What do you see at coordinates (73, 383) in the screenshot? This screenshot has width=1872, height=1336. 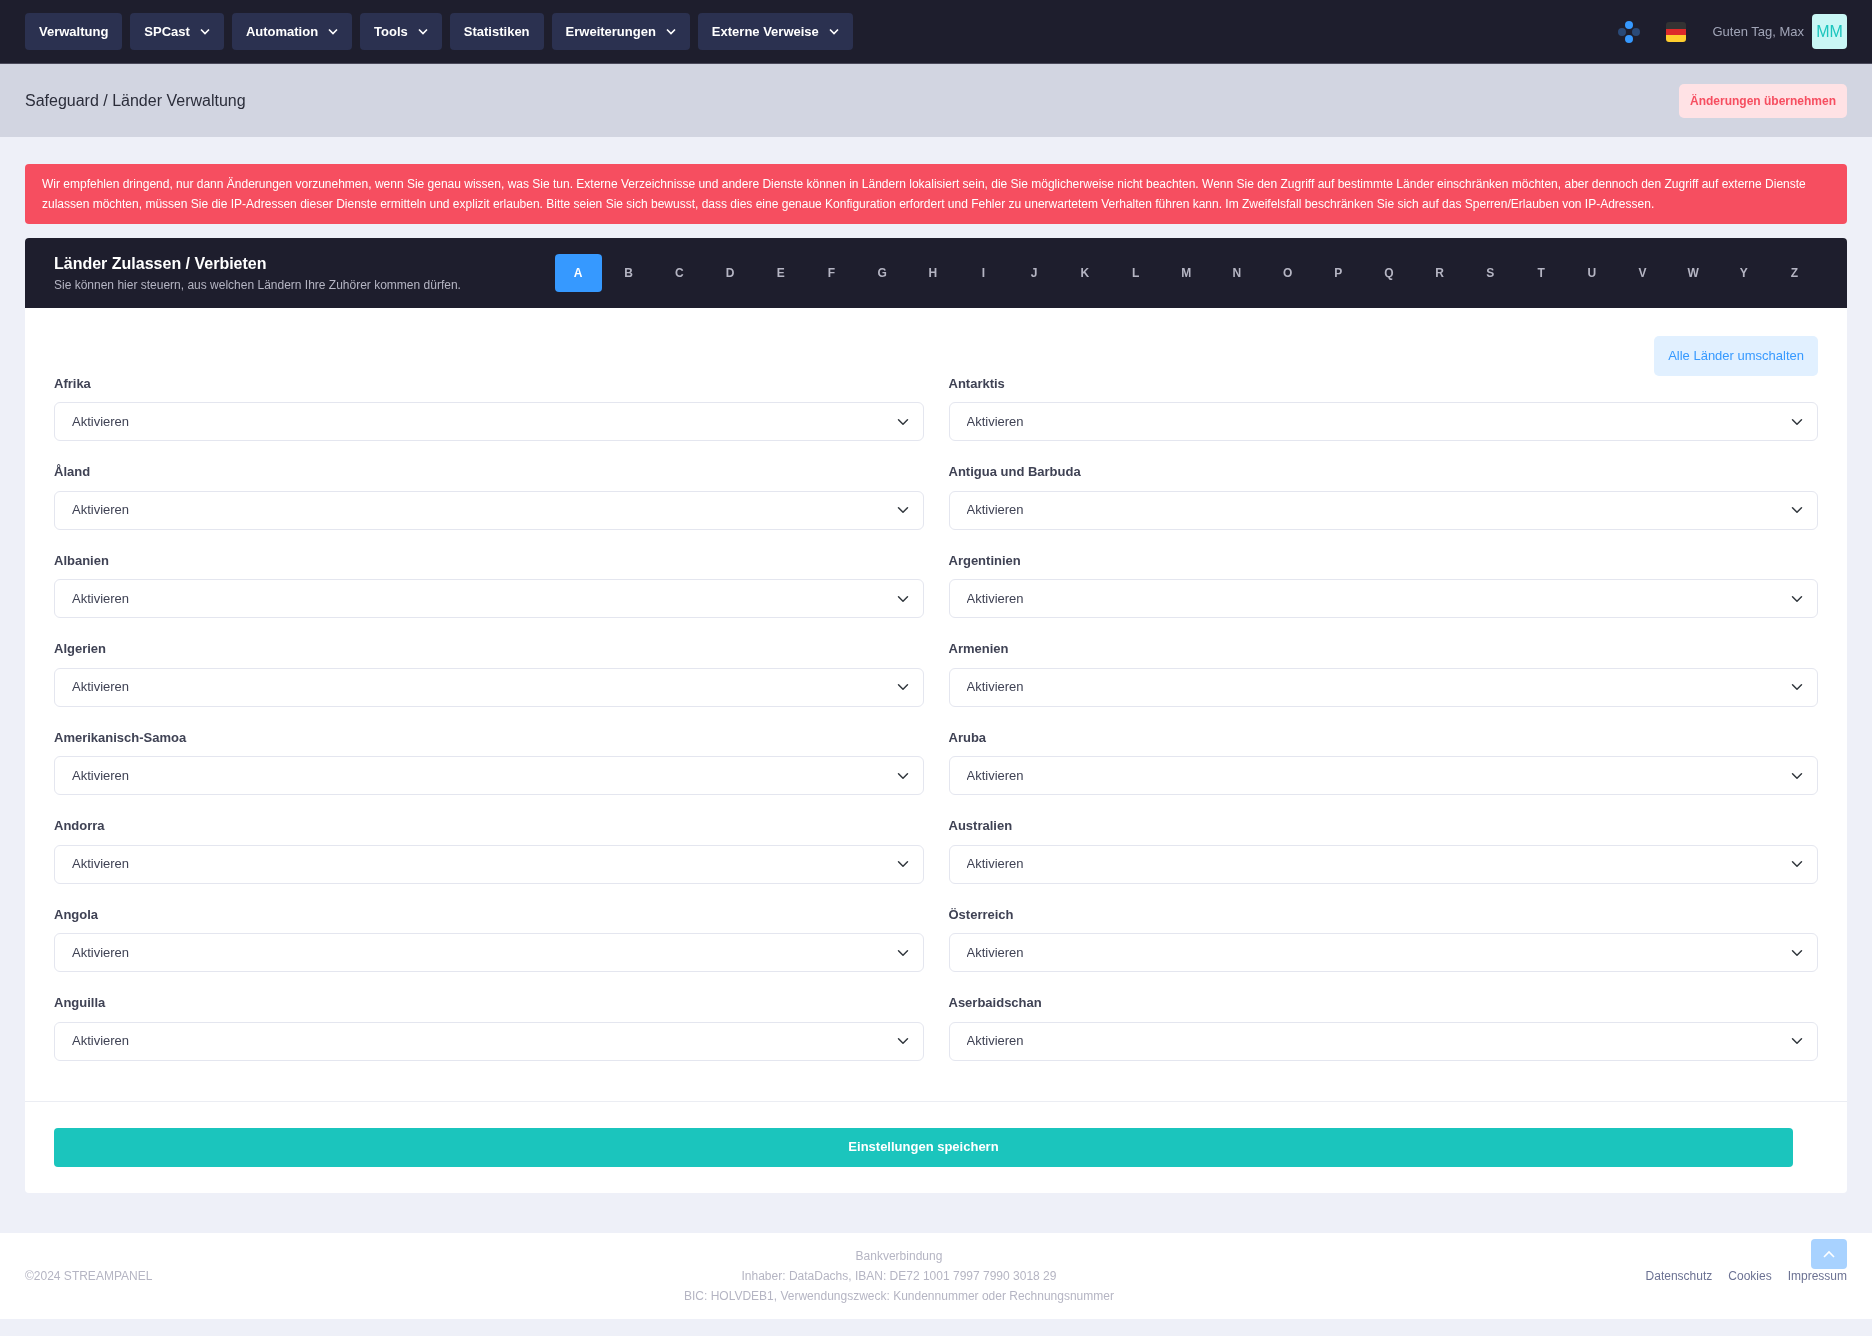 I see `field-label: Afrika` at bounding box center [73, 383].